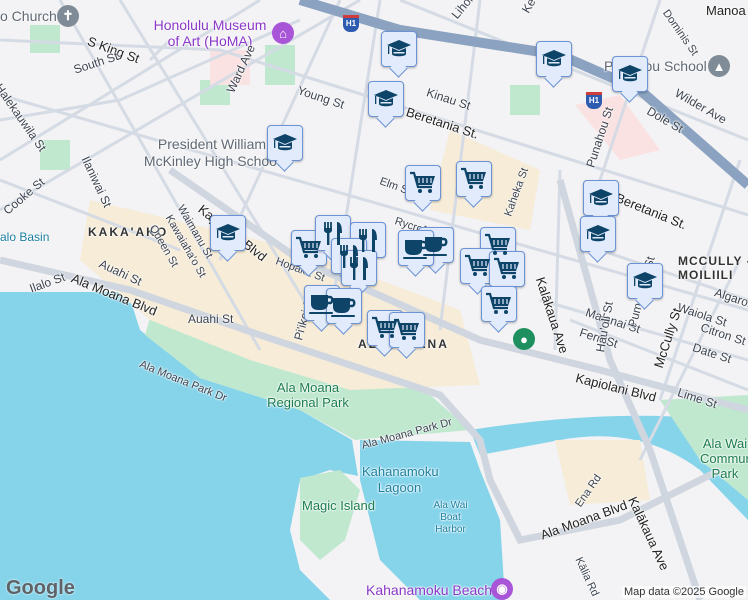  I want to click on water-label: alo Basin, so click(25, 237).